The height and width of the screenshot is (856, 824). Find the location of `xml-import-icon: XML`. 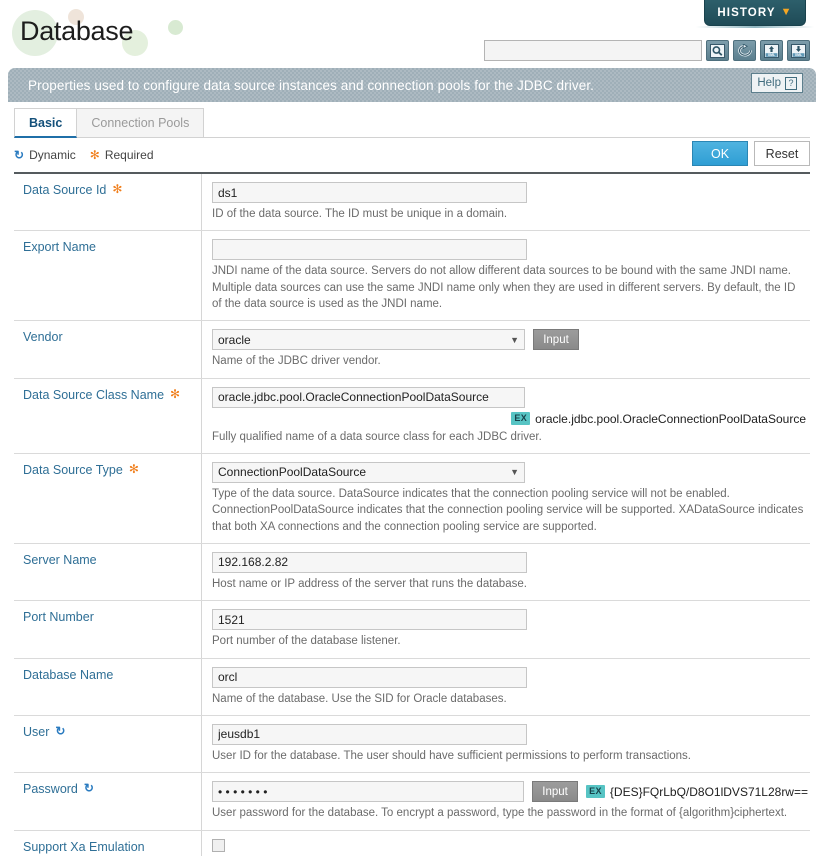

xml-import-icon: XML is located at coordinates (771, 50).